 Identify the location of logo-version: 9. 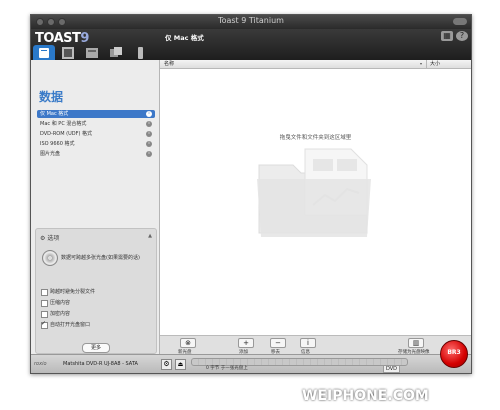
(84, 38).